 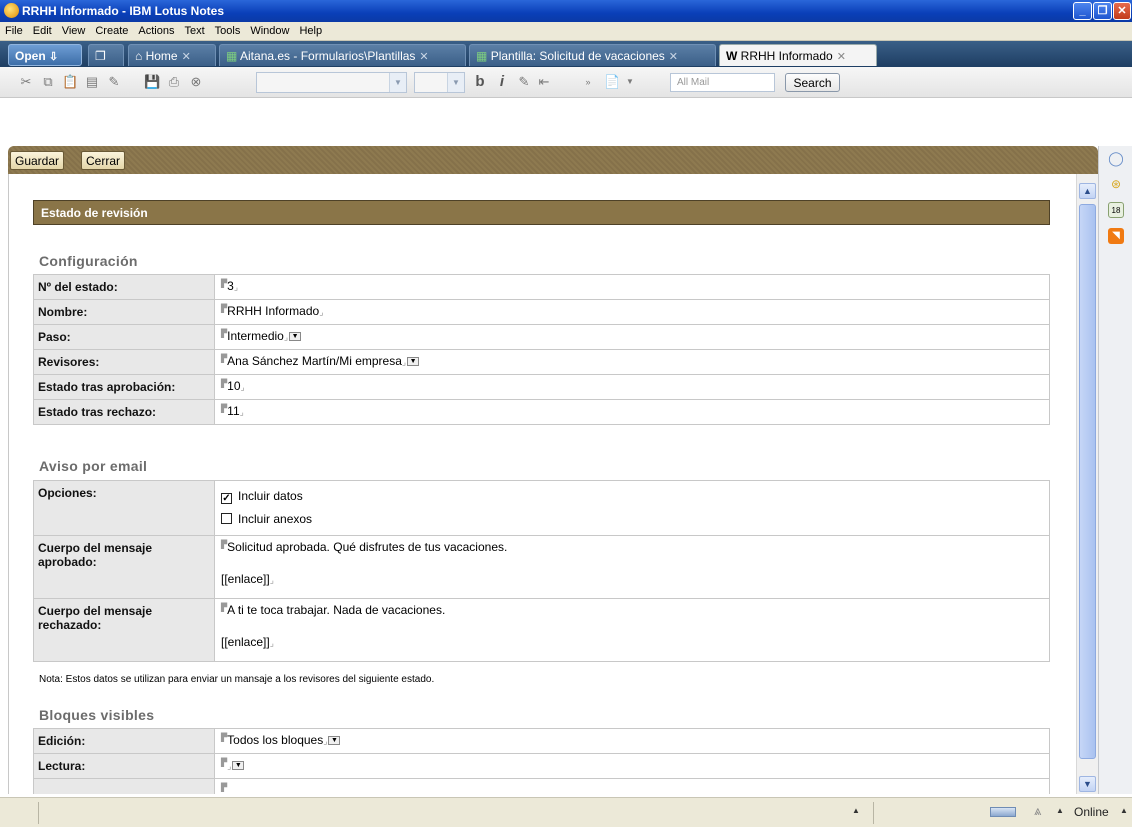 What do you see at coordinates (1102, 11) in the screenshot?
I see `restore-button: ❐` at bounding box center [1102, 11].